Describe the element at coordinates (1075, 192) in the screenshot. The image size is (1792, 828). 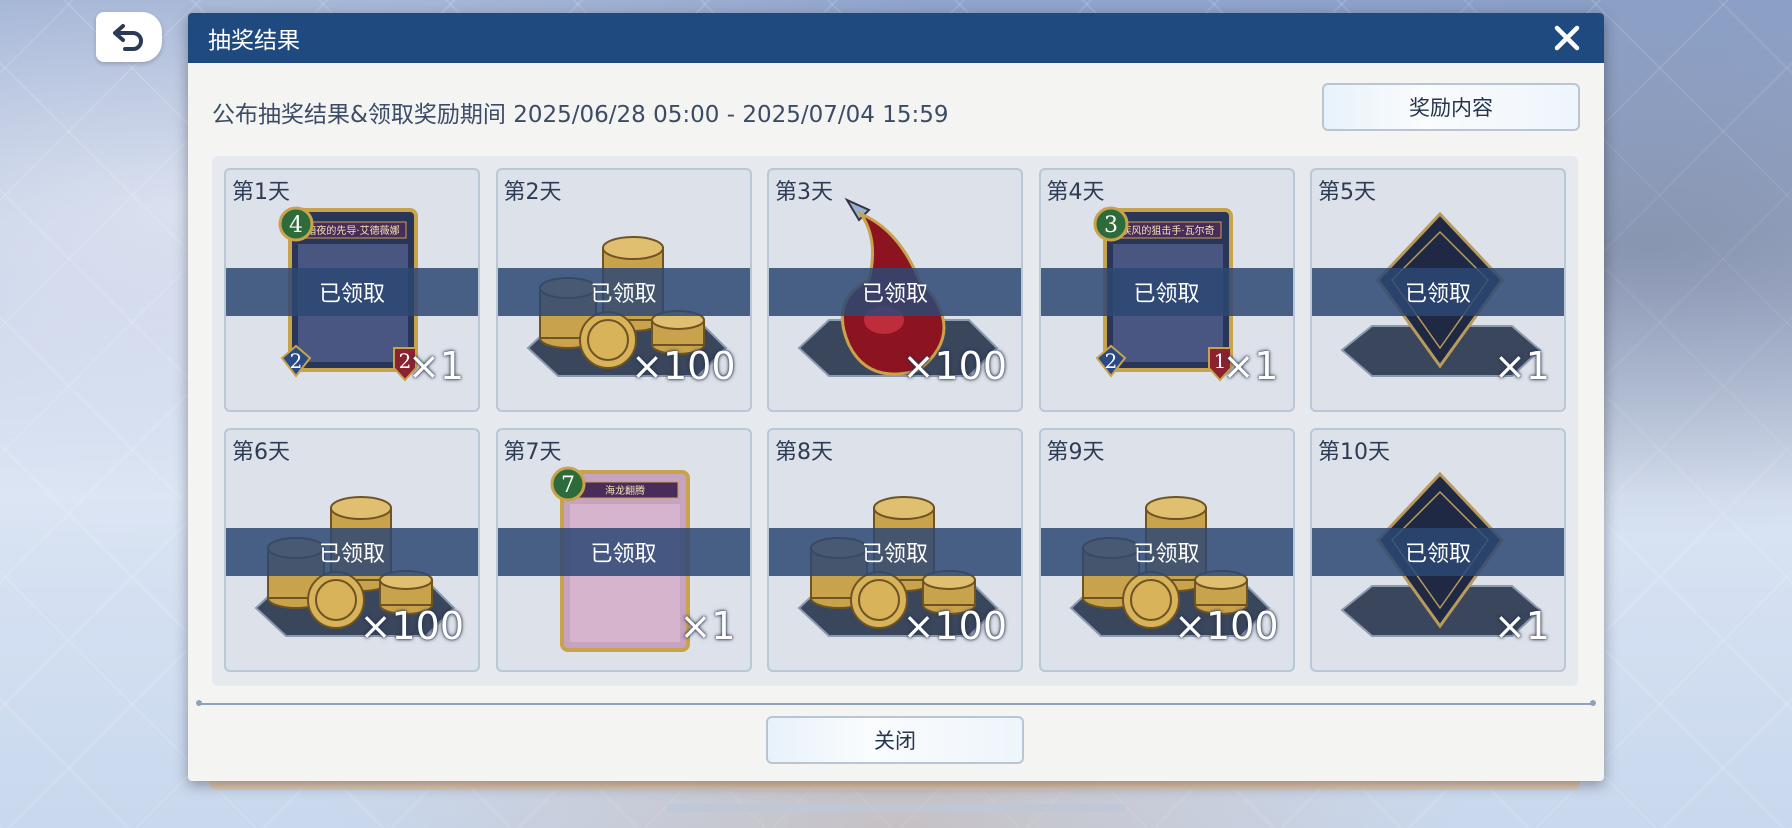
I see `day-label: 第4天` at that location.